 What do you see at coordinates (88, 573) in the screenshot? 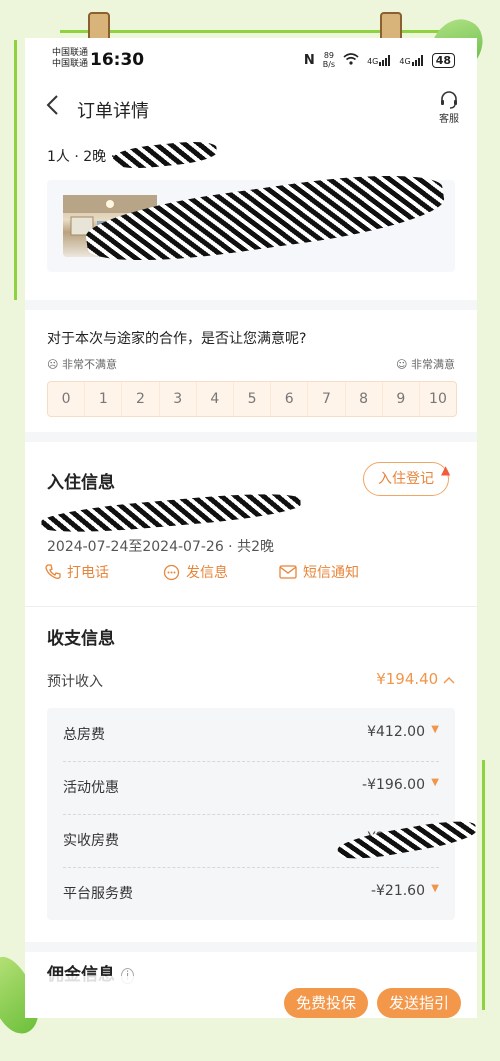
I see `call-label: 打电话` at bounding box center [88, 573].